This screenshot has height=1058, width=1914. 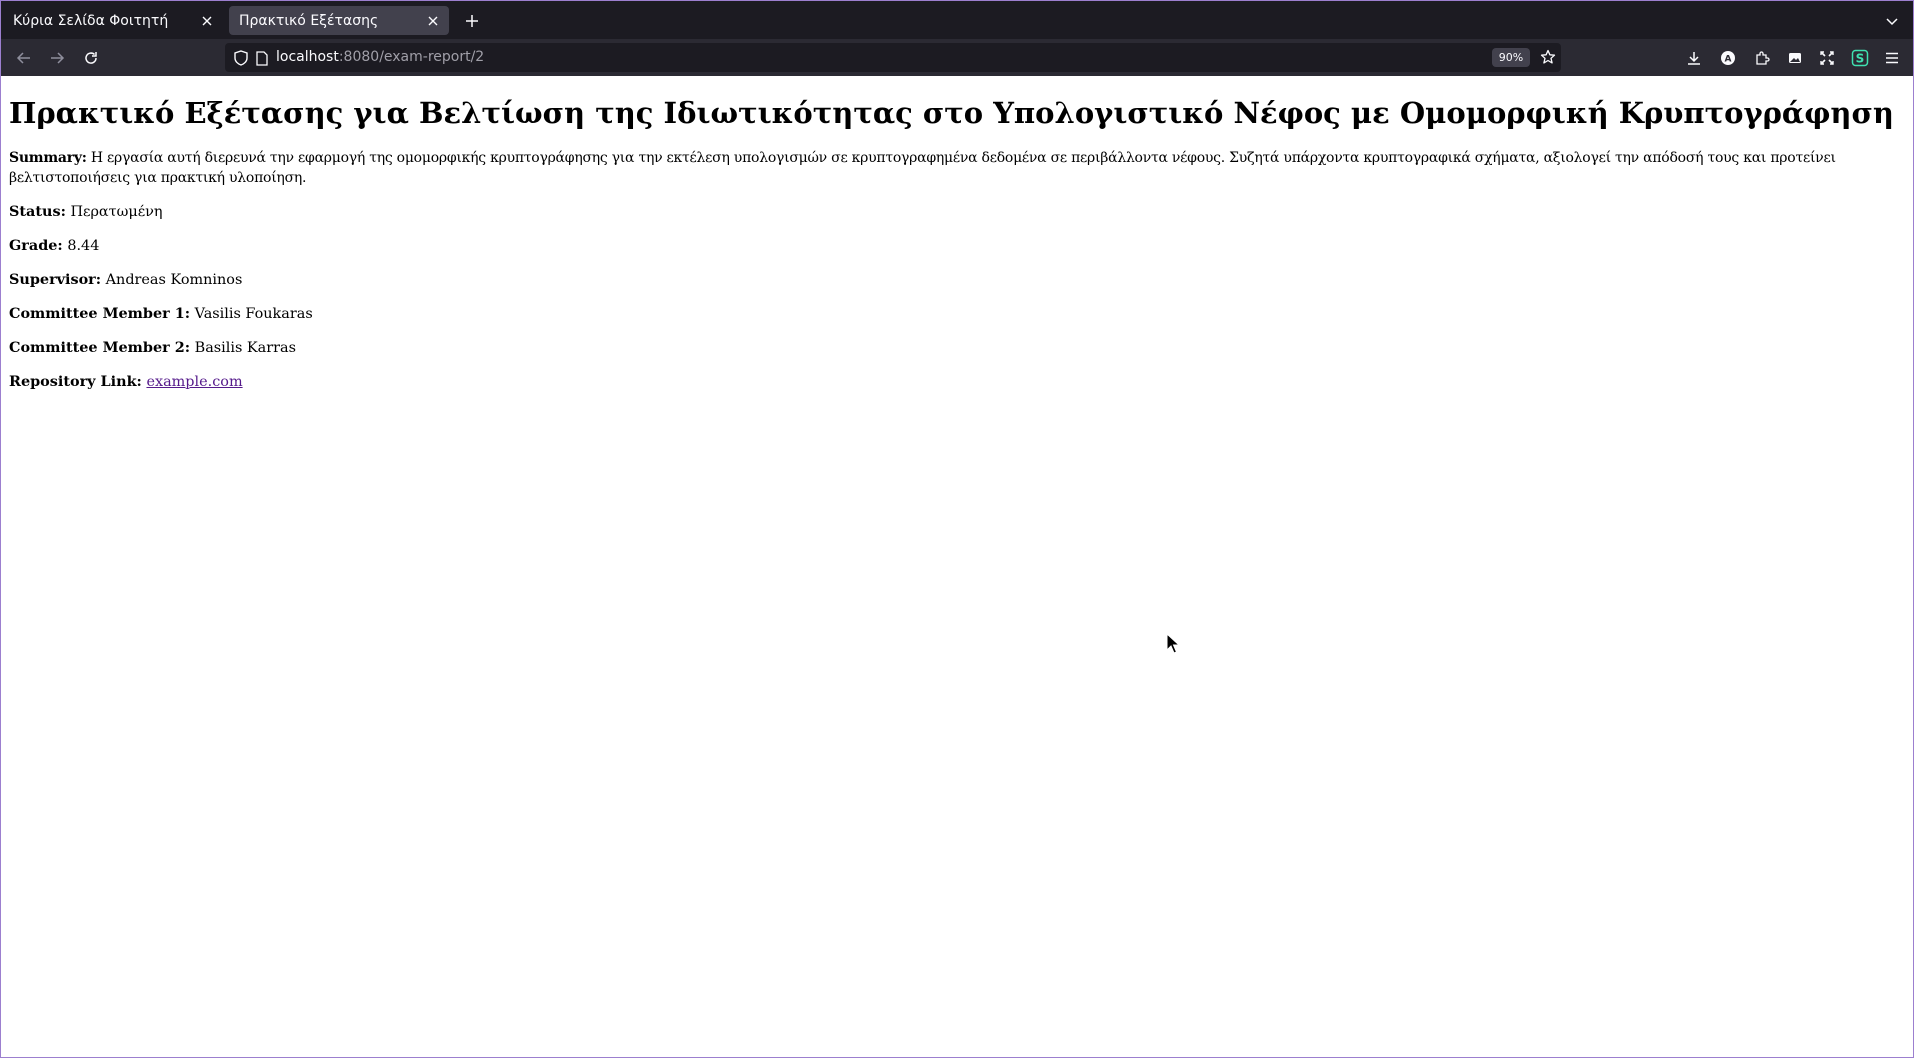 I want to click on hamburger-menu-icon, so click(x=1892, y=58).